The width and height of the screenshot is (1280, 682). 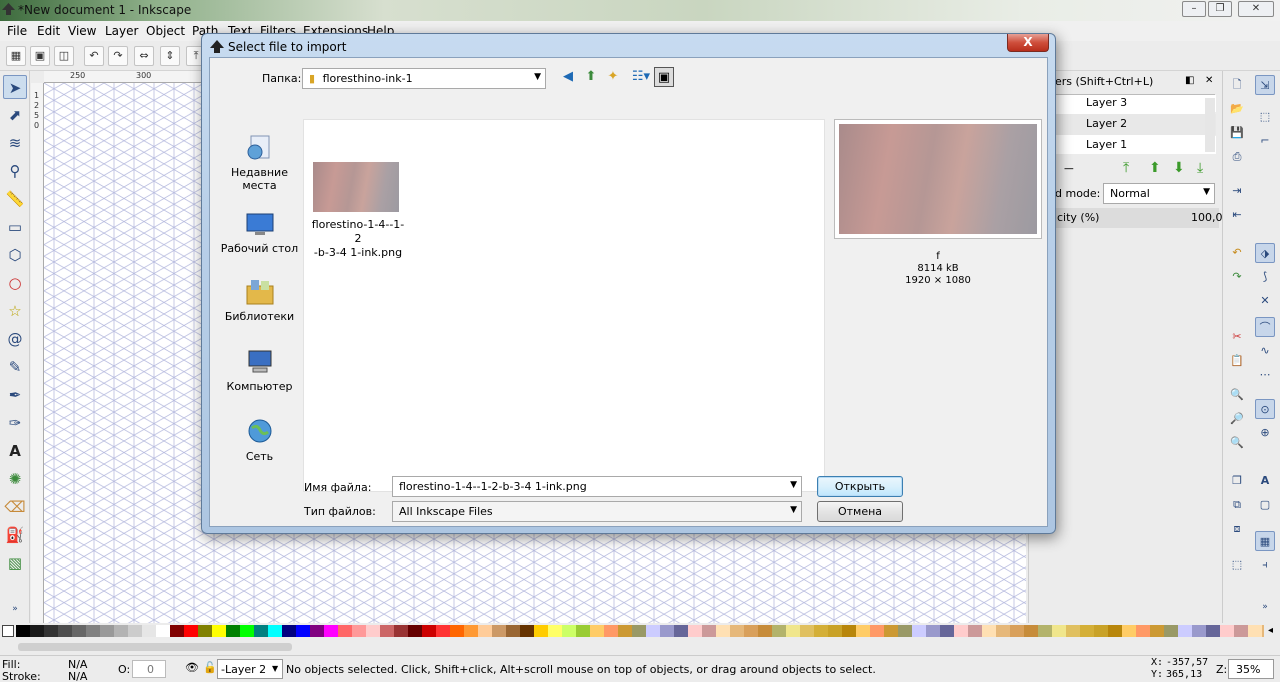 I want to click on star-tool-icon: ☆, so click(x=15, y=311).